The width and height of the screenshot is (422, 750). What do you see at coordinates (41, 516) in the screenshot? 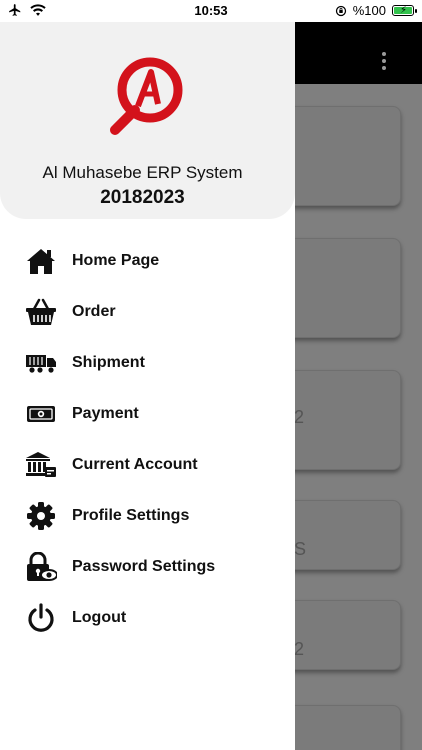
I see `gear-icon` at bounding box center [41, 516].